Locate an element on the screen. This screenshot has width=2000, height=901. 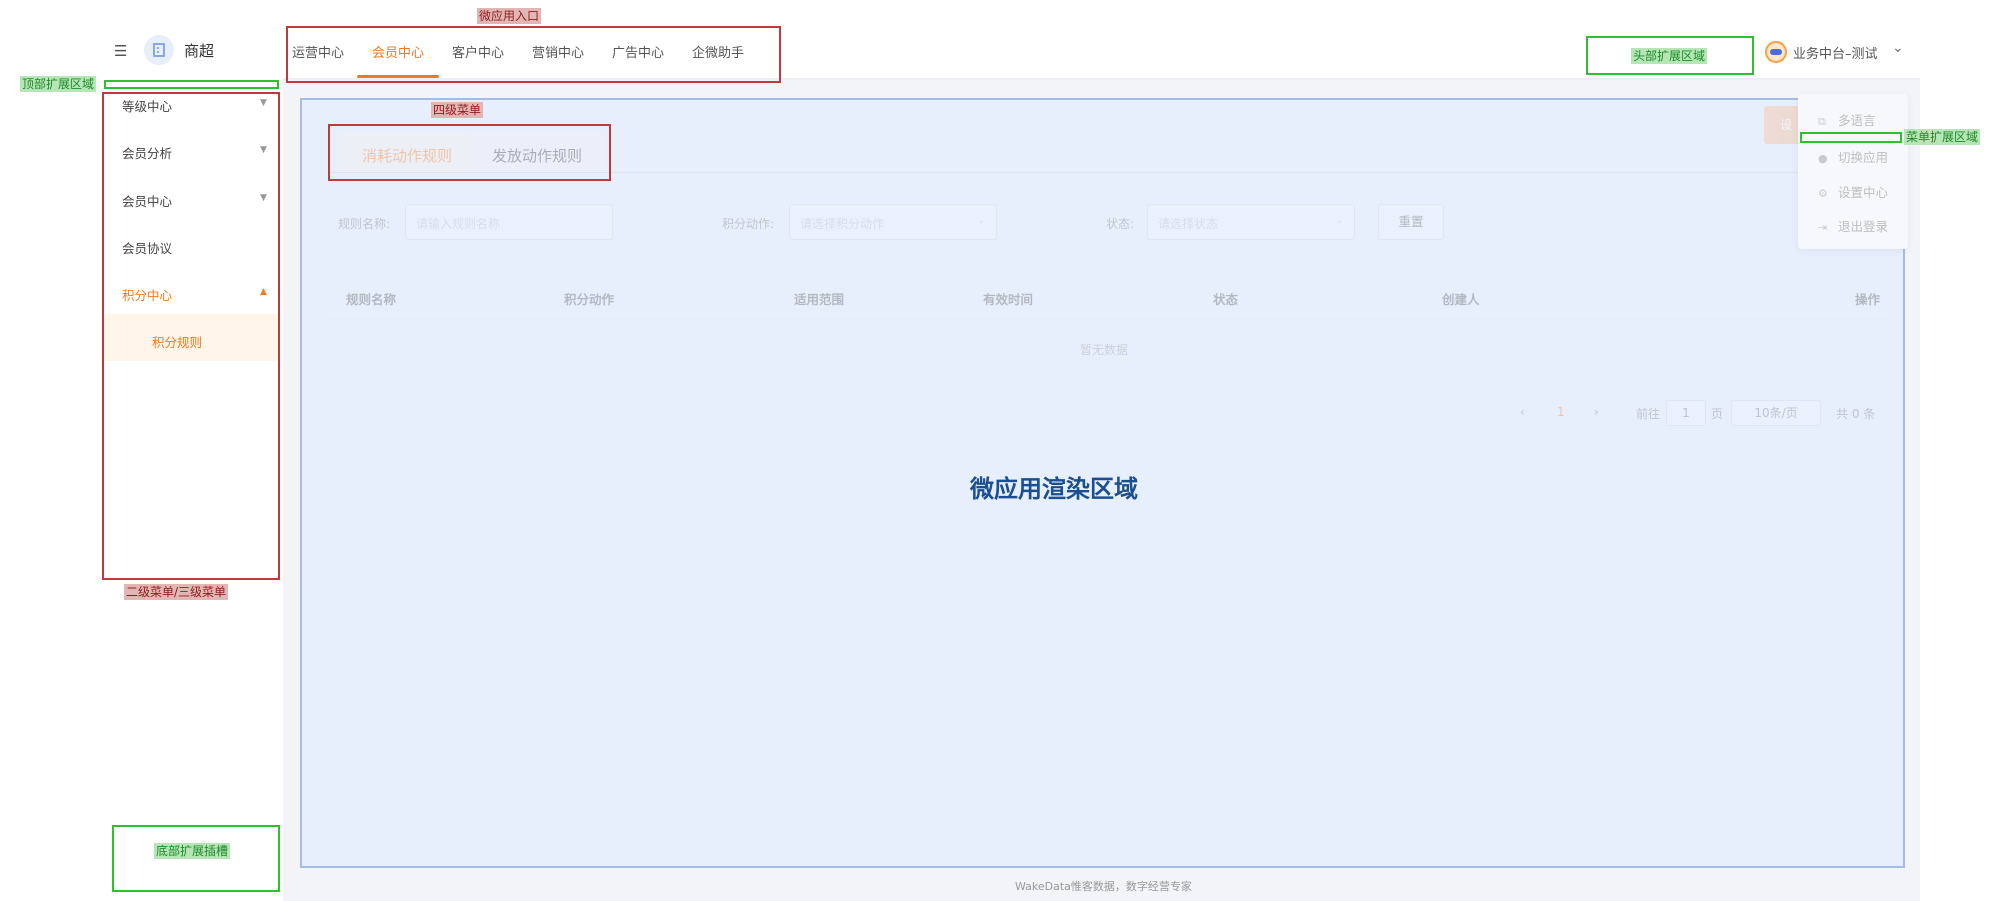
status-select: 请选择状态 is located at coordinates (1251, 222).